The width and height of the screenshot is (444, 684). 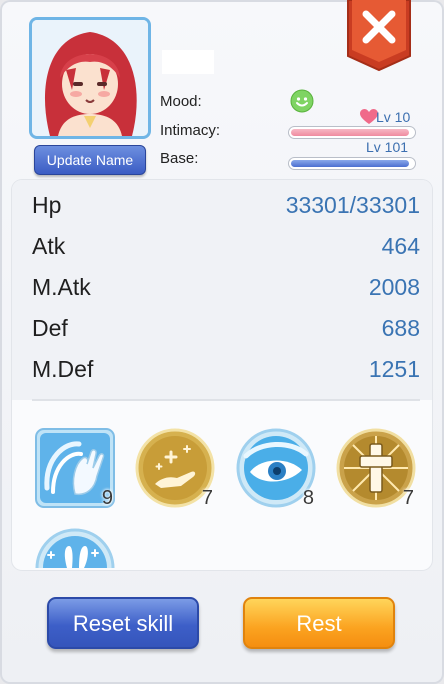 What do you see at coordinates (63, 369) in the screenshot?
I see `stat-label: M.Def` at bounding box center [63, 369].